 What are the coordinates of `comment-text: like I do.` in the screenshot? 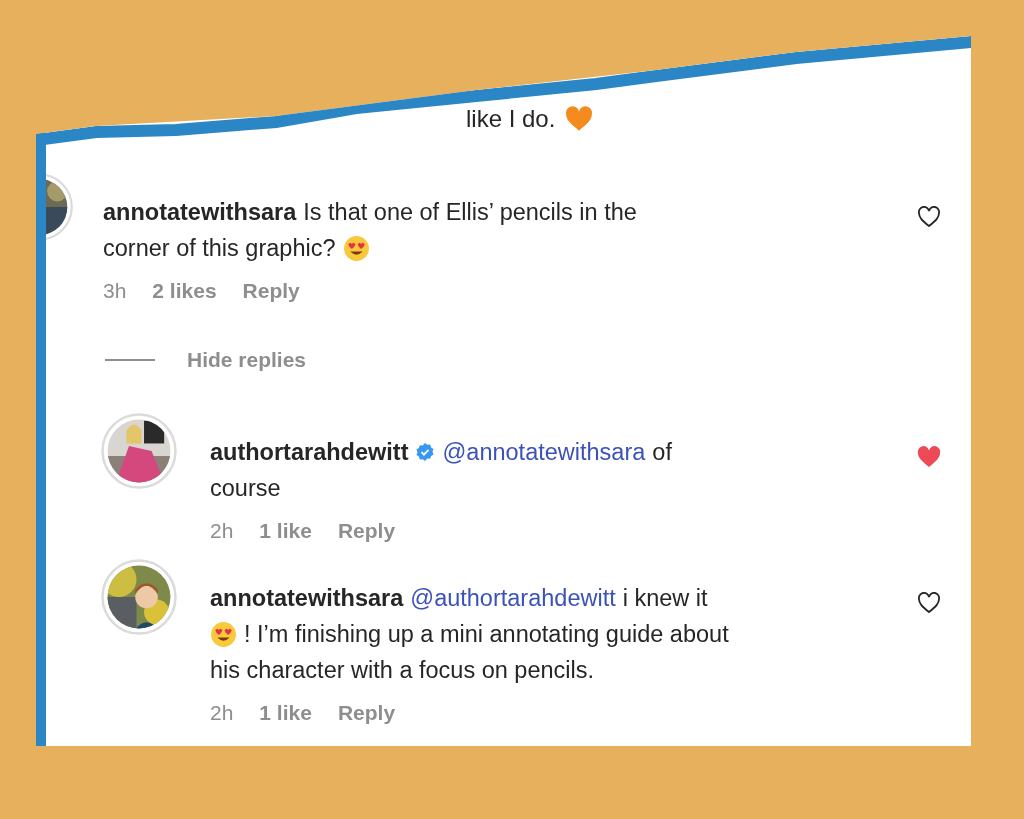 It's located at (511, 119).